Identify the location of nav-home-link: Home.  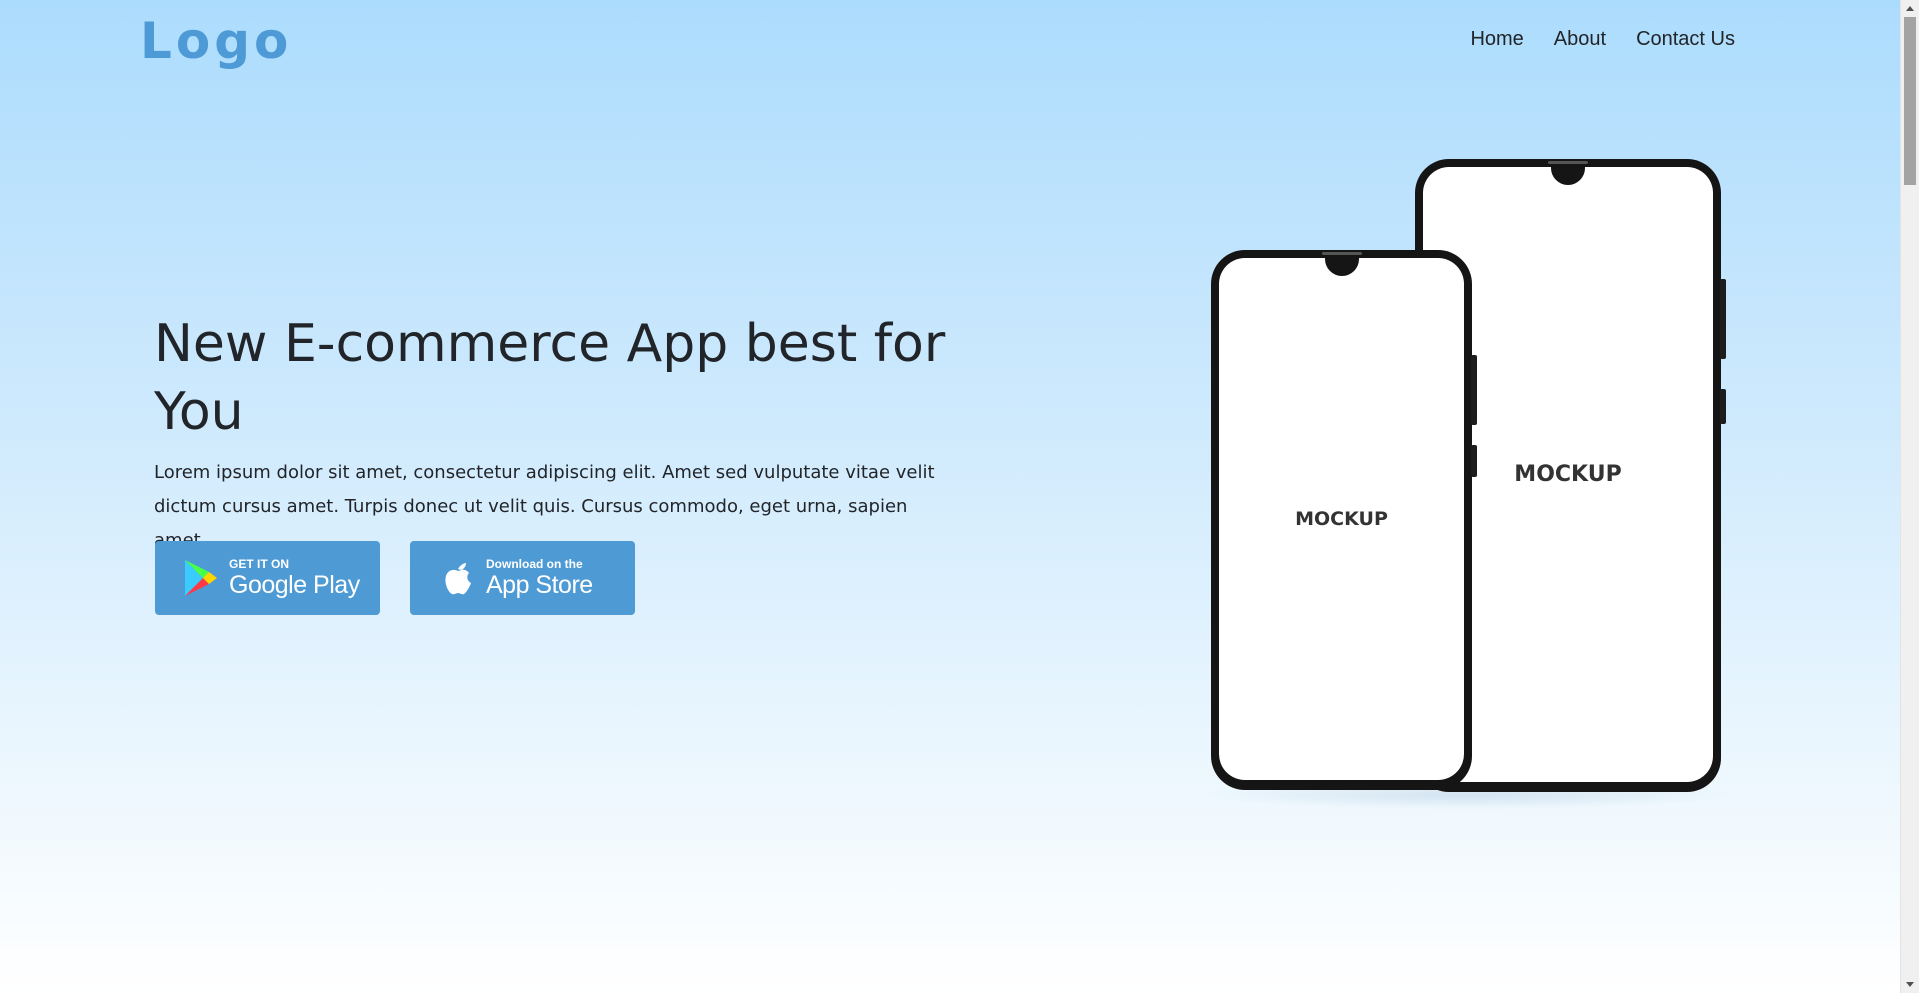
(1496, 39).